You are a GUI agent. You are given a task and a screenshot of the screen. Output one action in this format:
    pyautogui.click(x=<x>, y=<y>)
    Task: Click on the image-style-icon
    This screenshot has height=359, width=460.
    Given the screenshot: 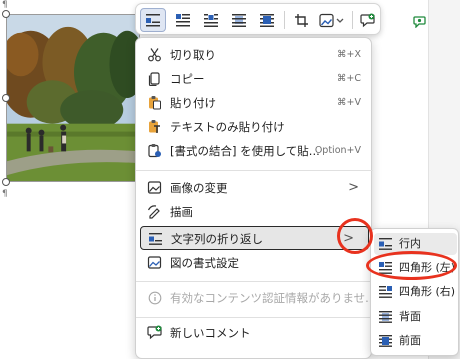 What is the action you would take?
    pyautogui.click(x=331, y=20)
    